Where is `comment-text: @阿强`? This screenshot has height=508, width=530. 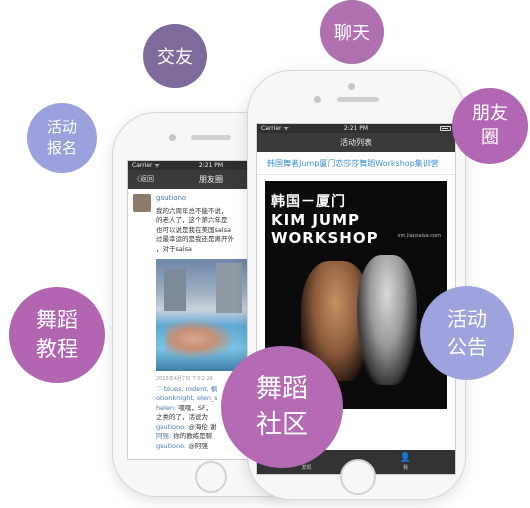
comment-text: @阿强 is located at coordinates (197, 445).